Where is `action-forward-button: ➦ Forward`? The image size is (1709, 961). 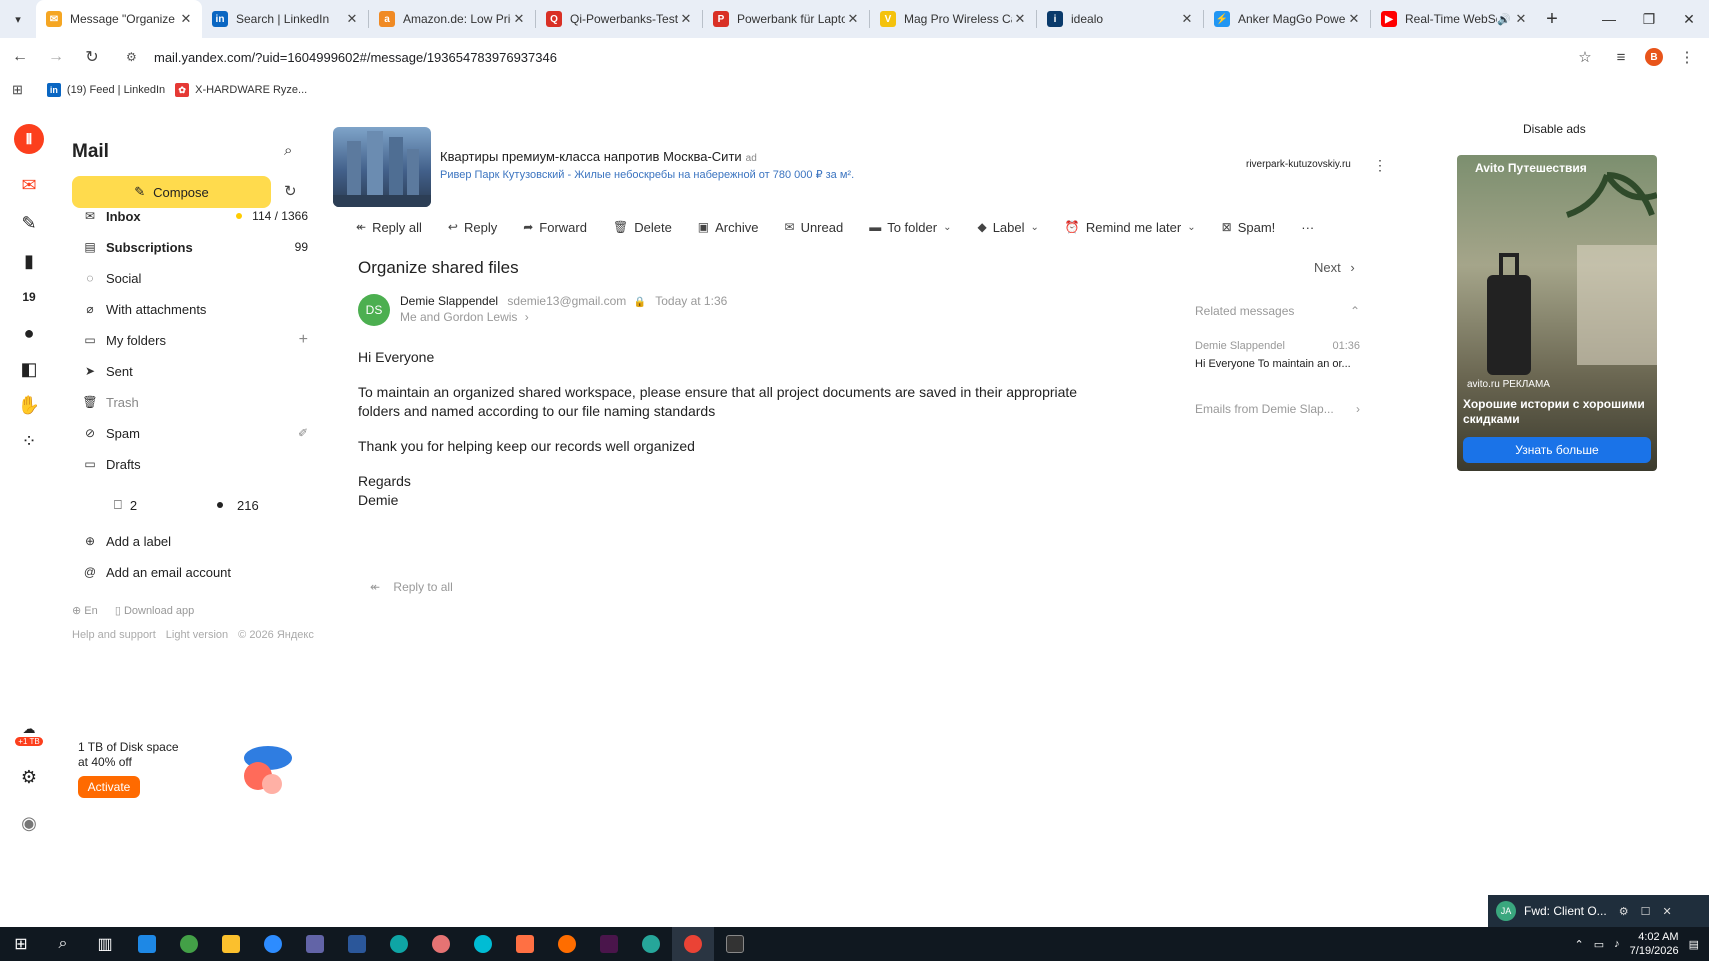 action-forward-button: ➦ Forward is located at coordinates (555, 227).